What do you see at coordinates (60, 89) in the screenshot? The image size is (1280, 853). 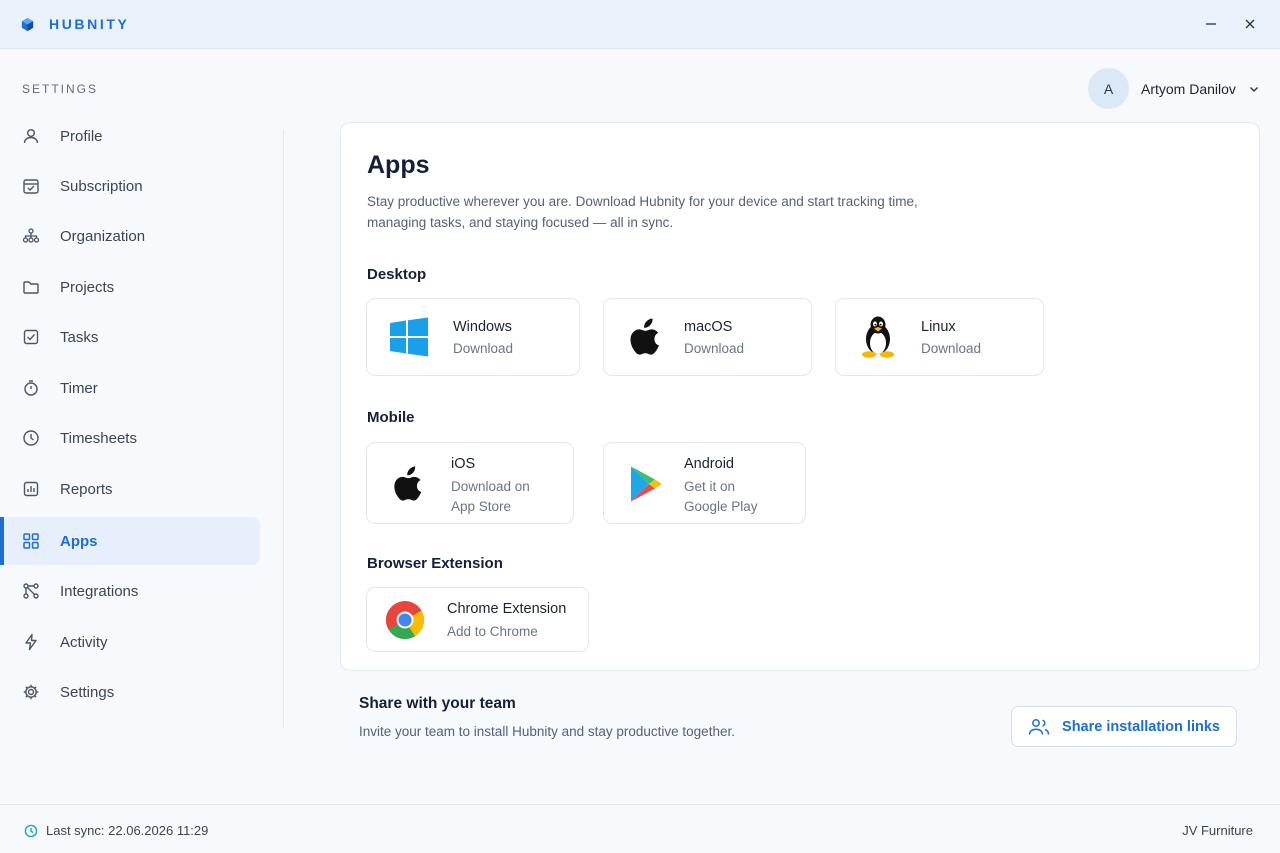 I see `sidebar-heading: SETTINGS` at bounding box center [60, 89].